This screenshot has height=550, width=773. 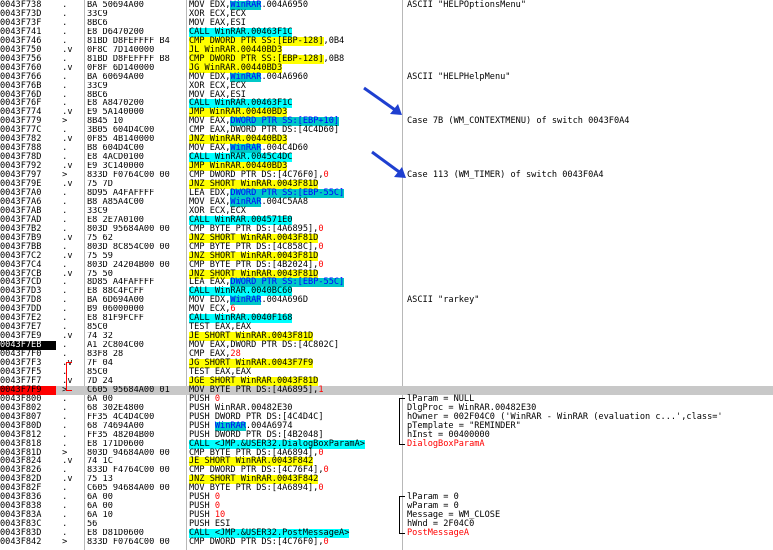 I want to click on hex-dump-cell: BA 60694A00, so click(x=115, y=77).